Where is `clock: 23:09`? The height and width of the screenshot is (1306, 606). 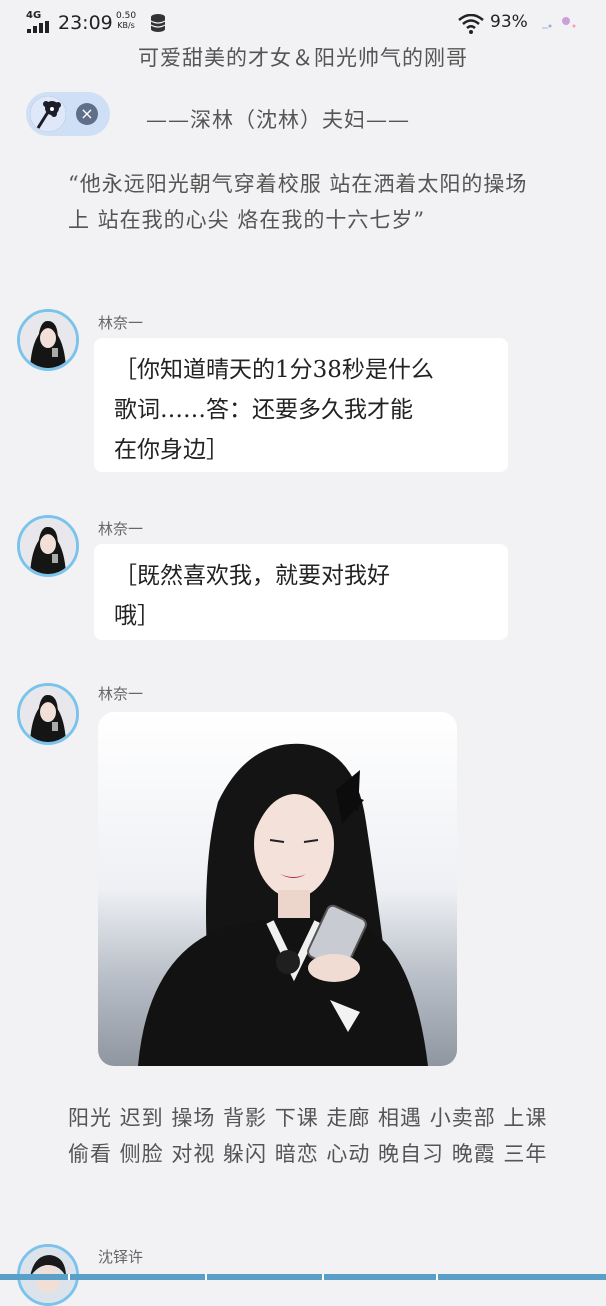 clock: 23:09 is located at coordinates (85, 23).